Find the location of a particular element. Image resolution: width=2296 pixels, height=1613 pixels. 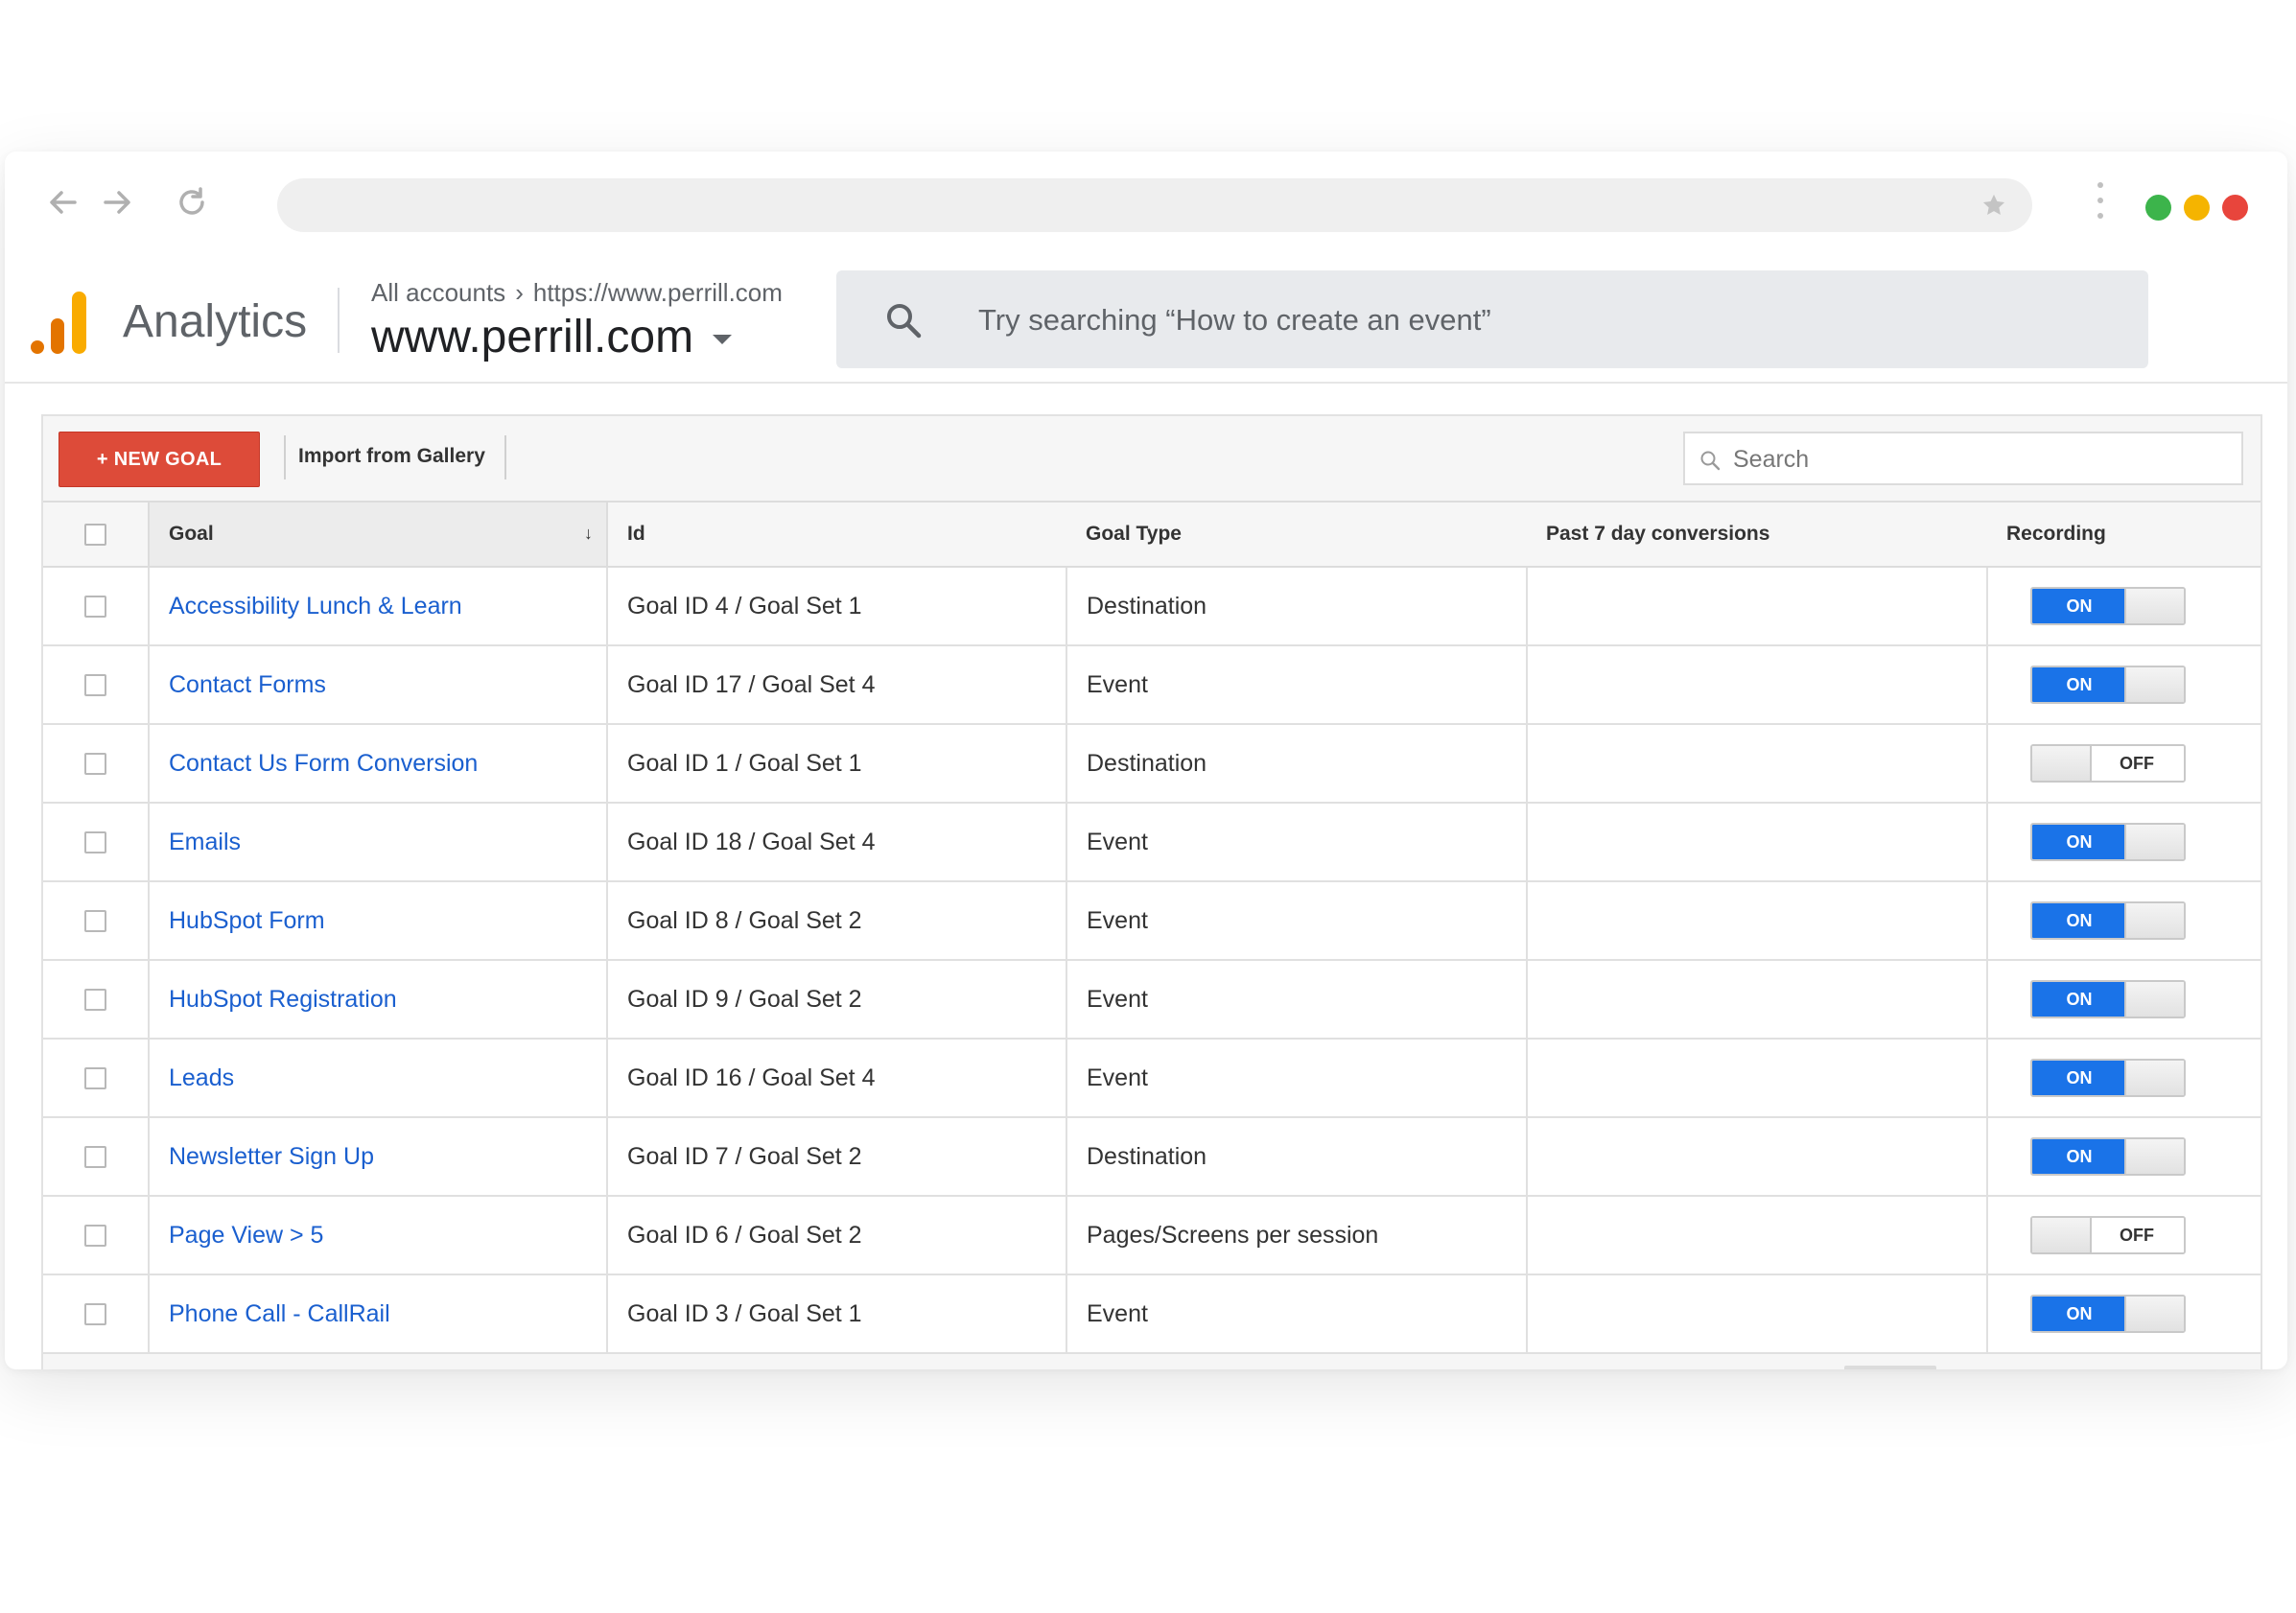

goal-name-cell: Contact Us Form Conversion is located at coordinates (378, 764).